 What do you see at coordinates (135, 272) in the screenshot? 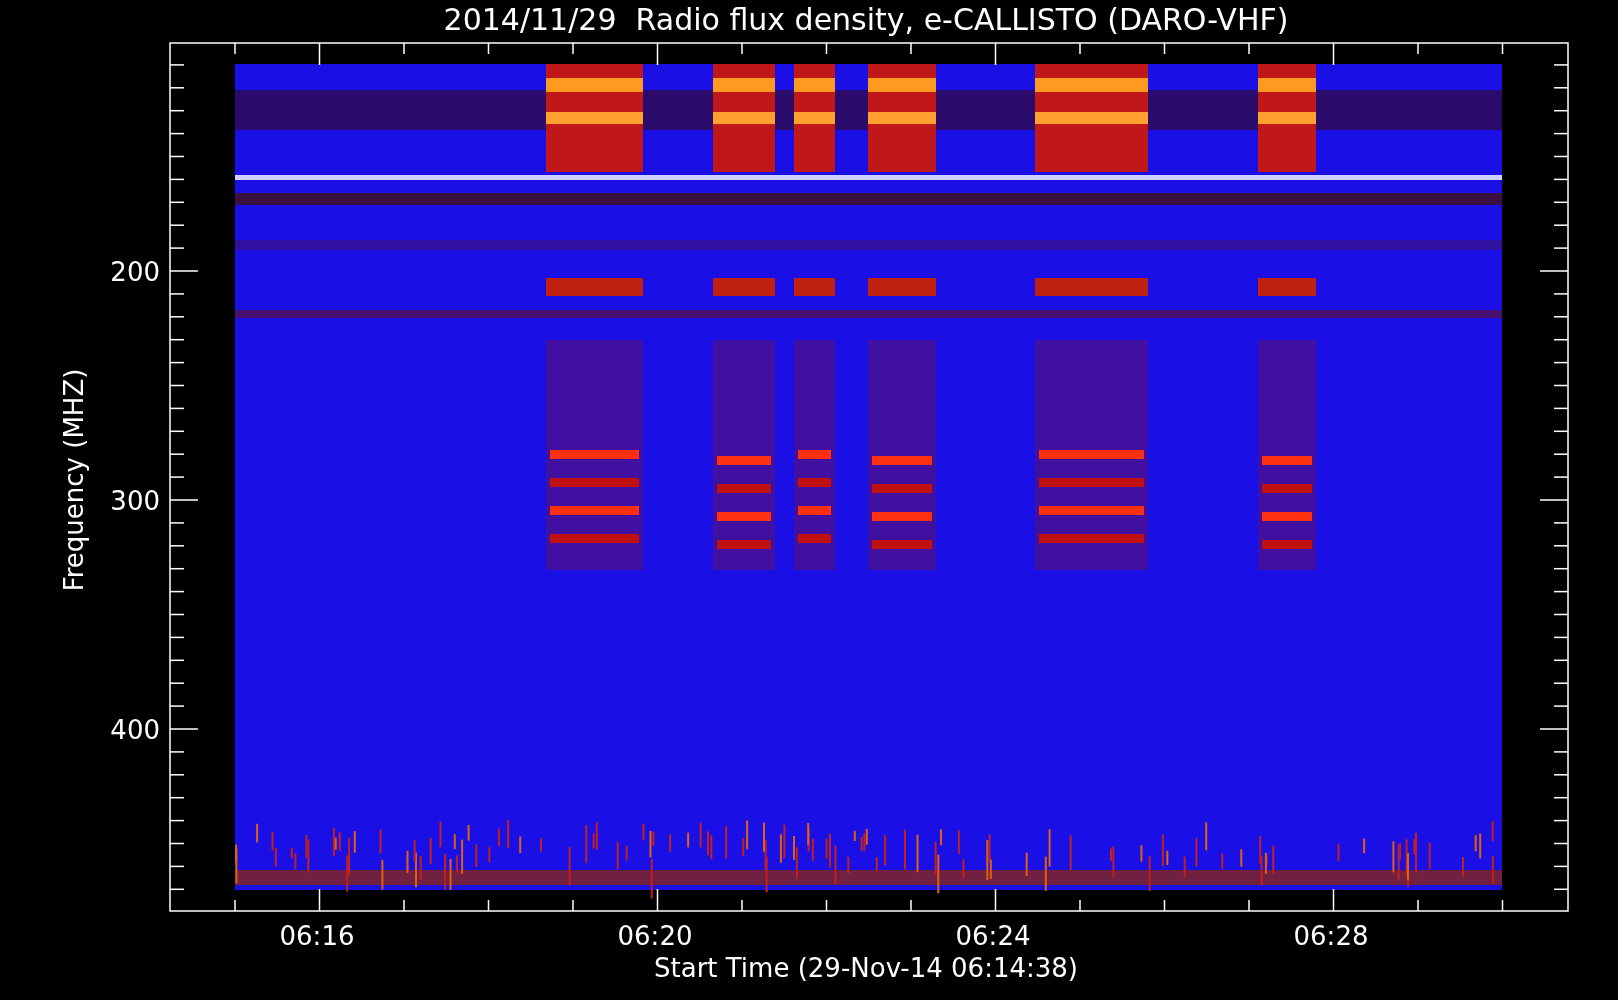
I see `y-tick-label: 200` at bounding box center [135, 272].